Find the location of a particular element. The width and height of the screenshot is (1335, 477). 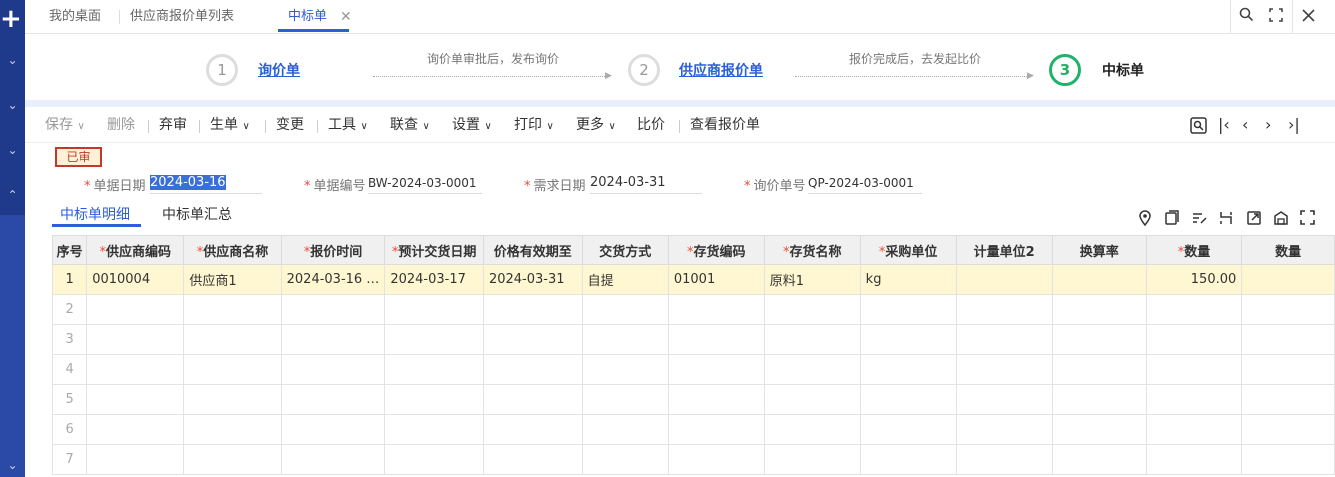

table-row: 5 is located at coordinates (693, 399).